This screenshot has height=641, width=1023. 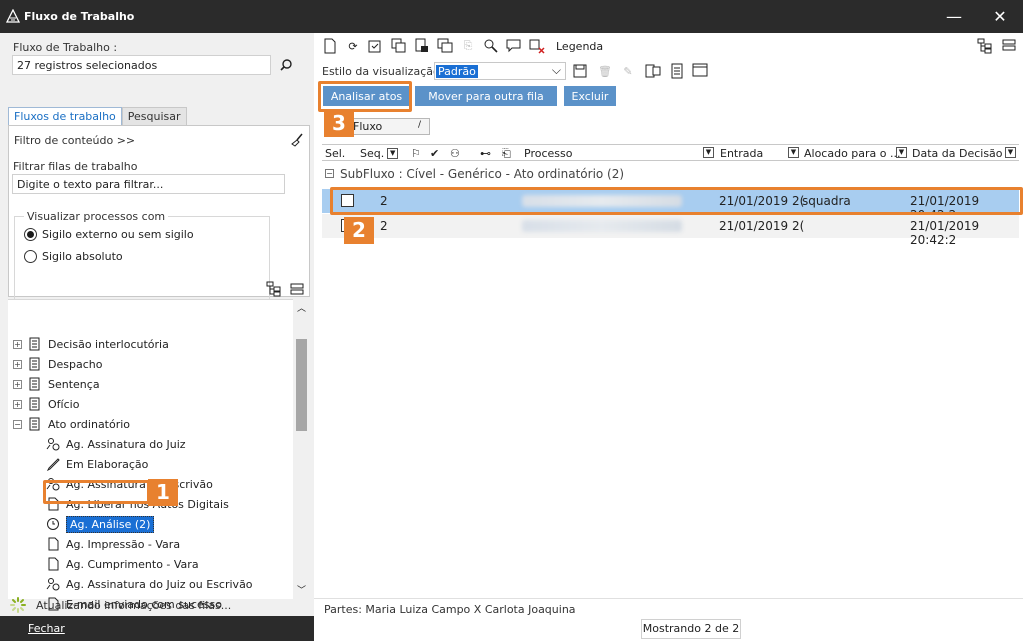 I want to click on new-document-icon, so click(x=330, y=46).